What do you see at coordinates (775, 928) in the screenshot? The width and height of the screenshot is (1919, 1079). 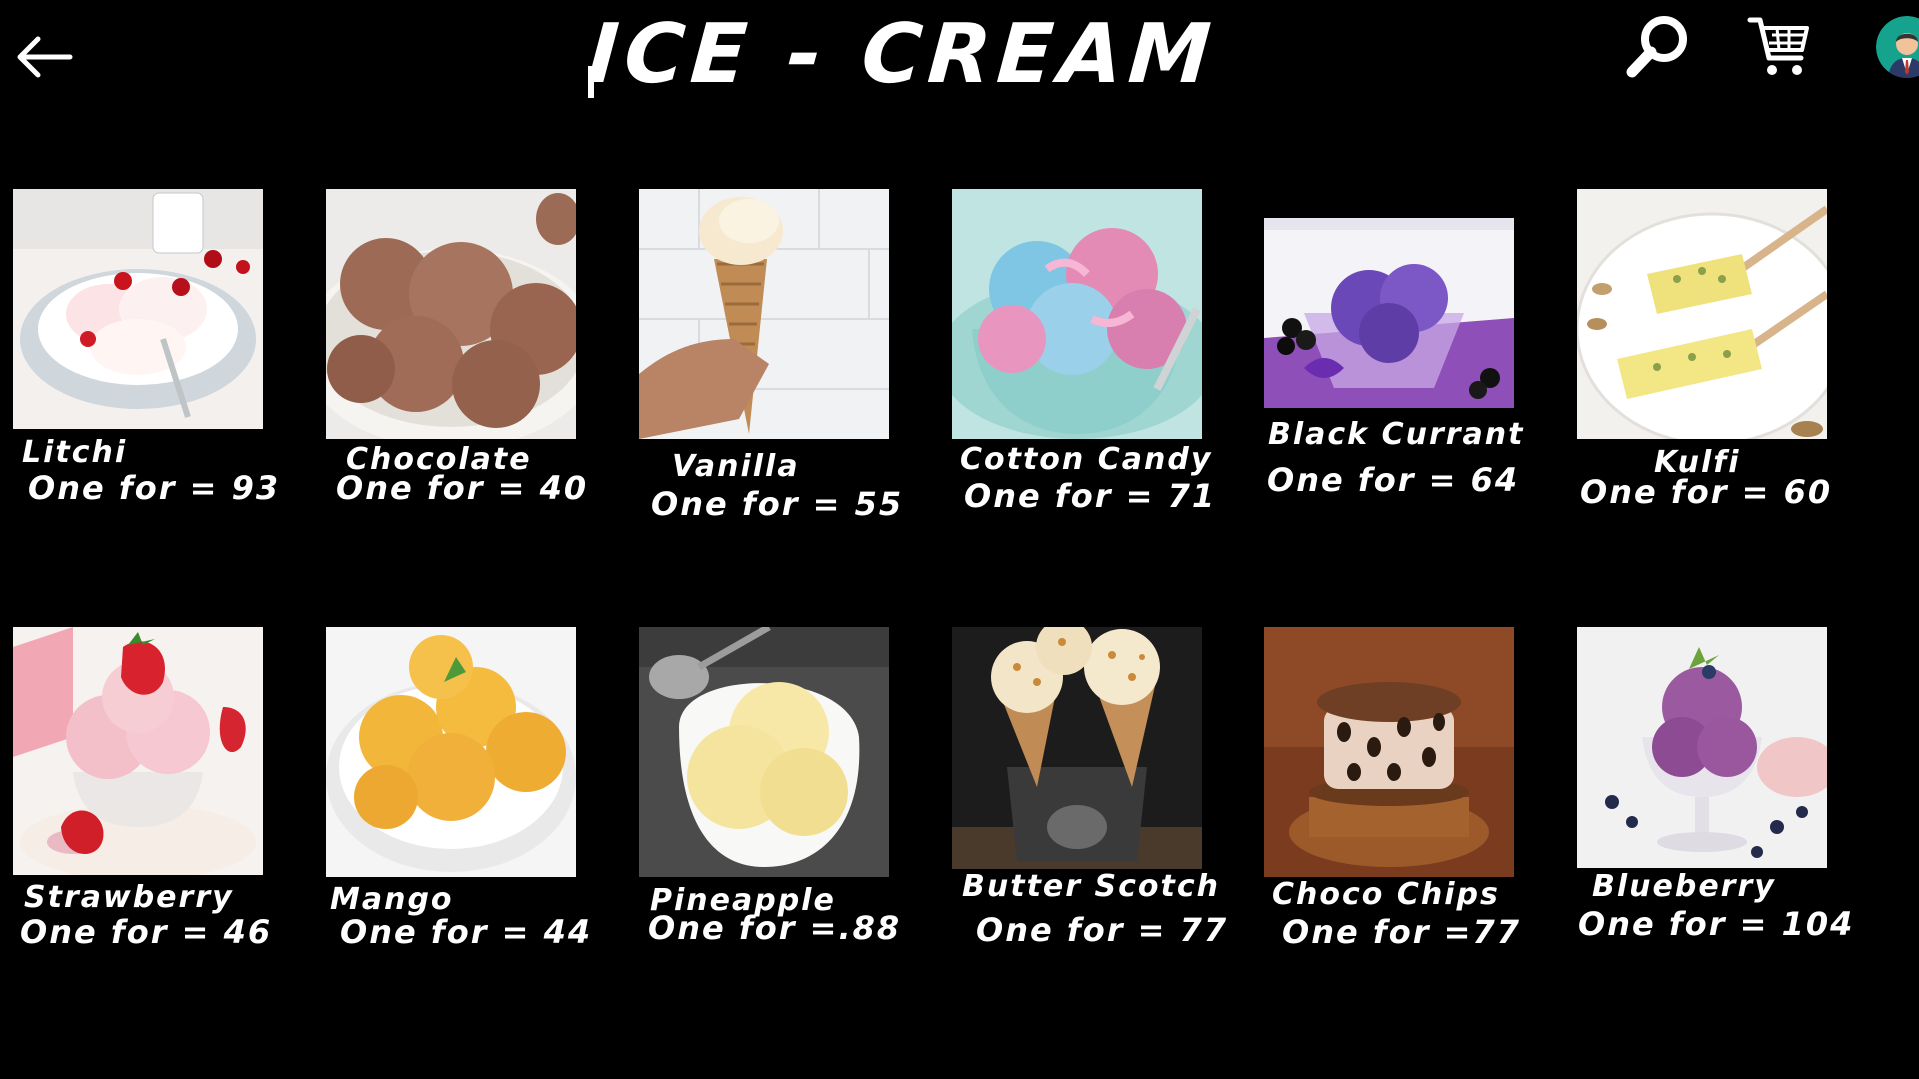 I see `product-price: One for =.88` at bounding box center [775, 928].